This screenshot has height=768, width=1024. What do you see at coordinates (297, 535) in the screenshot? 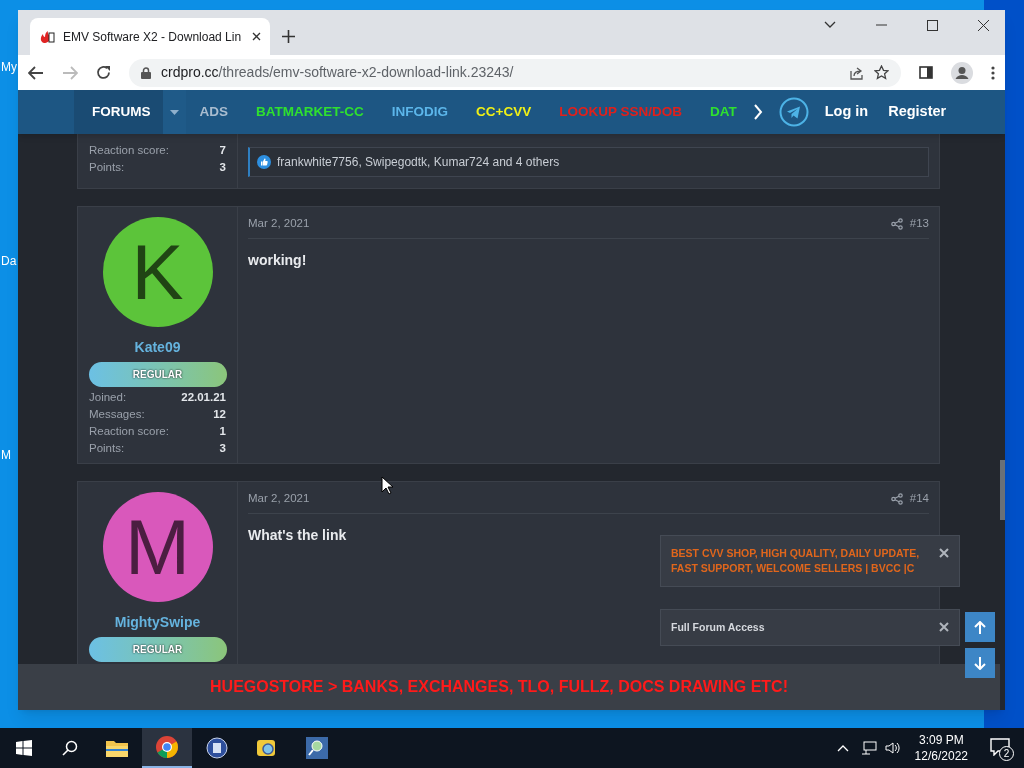
I see `post-message: What's the link` at bounding box center [297, 535].